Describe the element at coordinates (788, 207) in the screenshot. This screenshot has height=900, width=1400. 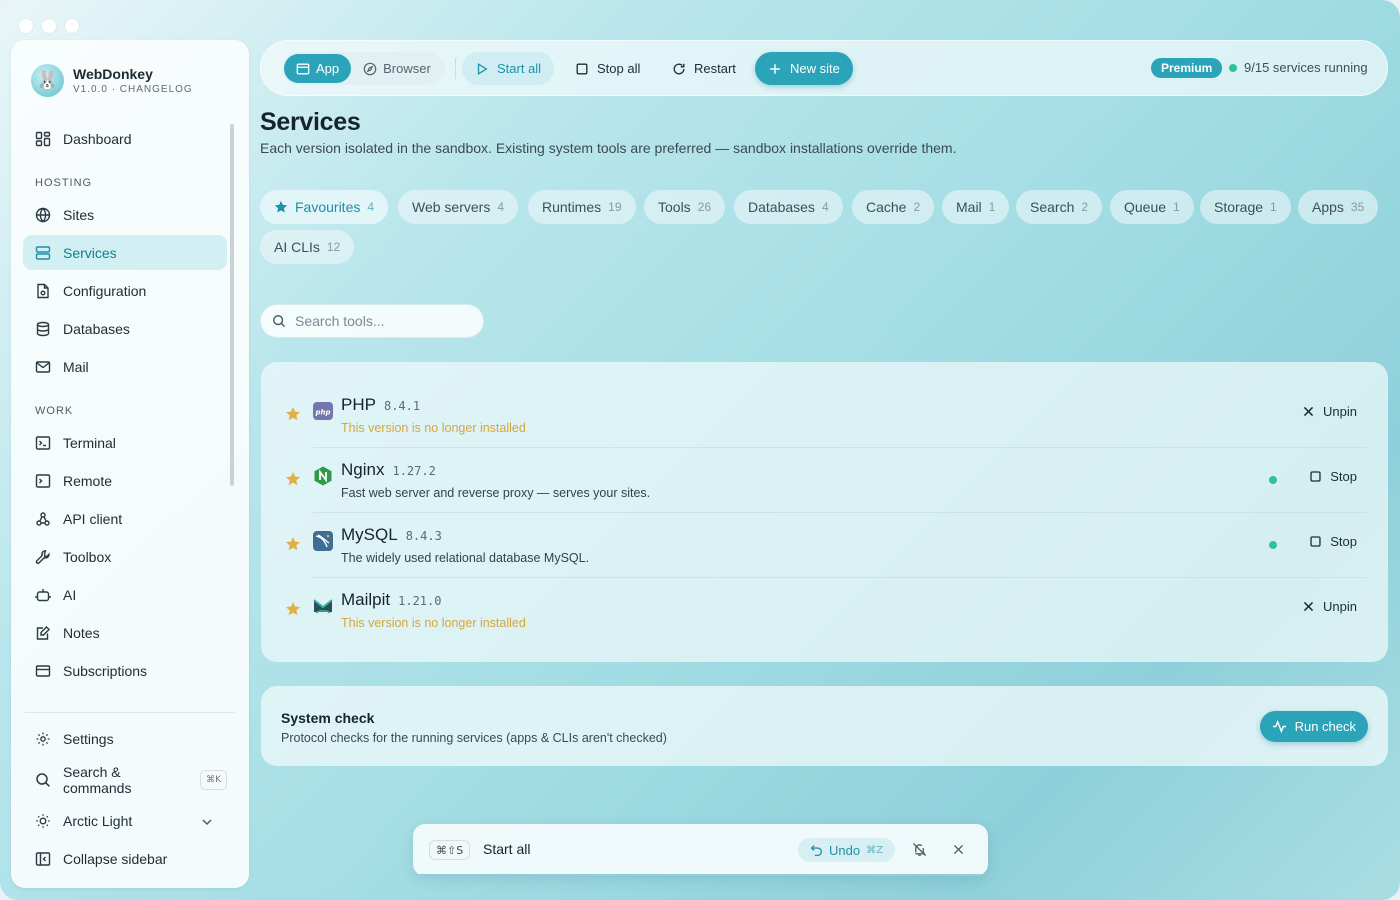
I see `tab-databases: Databases 4` at that location.